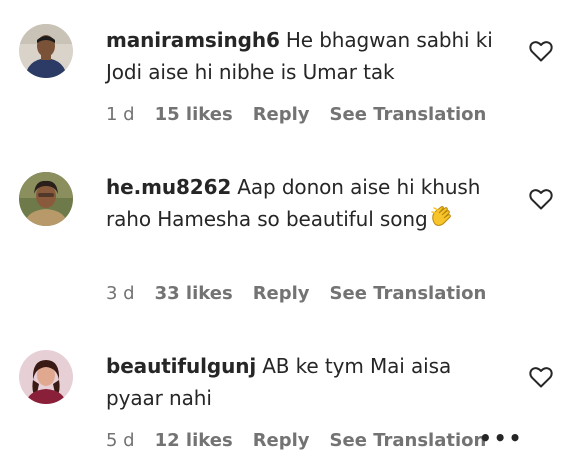 Image resolution: width=562 pixels, height=476 pixels. What do you see at coordinates (440, 215) in the screenshot?
I see `clapping-hands-emoji` at bounding box center [440, 215].